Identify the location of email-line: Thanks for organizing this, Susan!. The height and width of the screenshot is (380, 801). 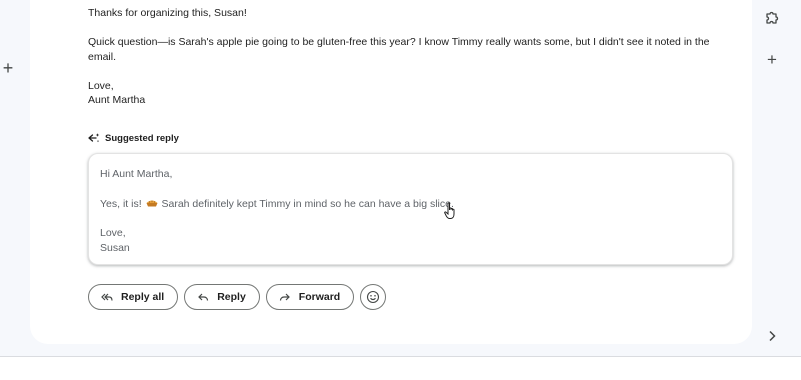
(167, 13).